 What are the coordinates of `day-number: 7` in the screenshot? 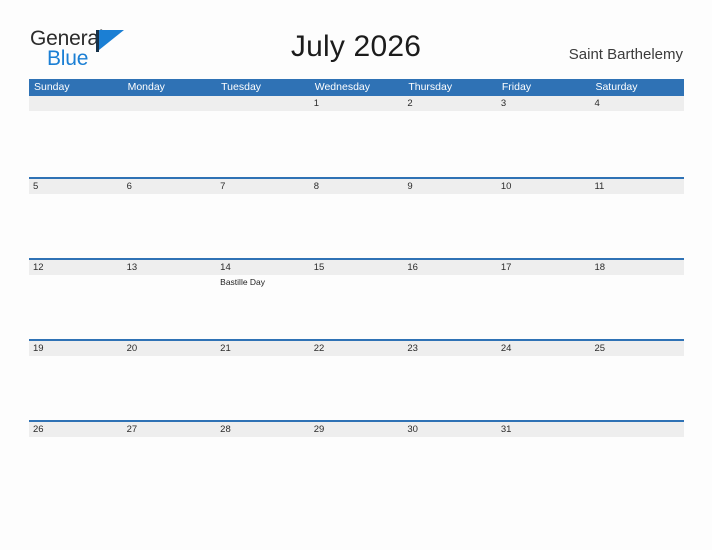 It's located at (223, 186).